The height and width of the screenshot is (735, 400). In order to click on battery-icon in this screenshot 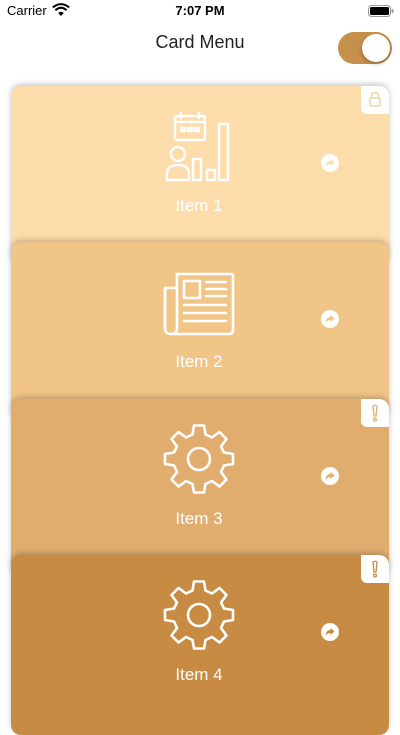, I will do `click(381, 11)`.